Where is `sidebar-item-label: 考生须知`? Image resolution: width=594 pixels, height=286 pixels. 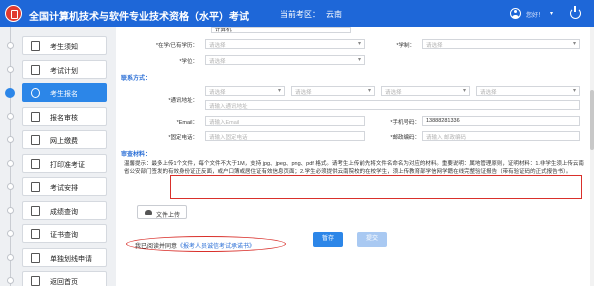 sidebar-item-label: 考生须知 is located at coordinates (64, 47).